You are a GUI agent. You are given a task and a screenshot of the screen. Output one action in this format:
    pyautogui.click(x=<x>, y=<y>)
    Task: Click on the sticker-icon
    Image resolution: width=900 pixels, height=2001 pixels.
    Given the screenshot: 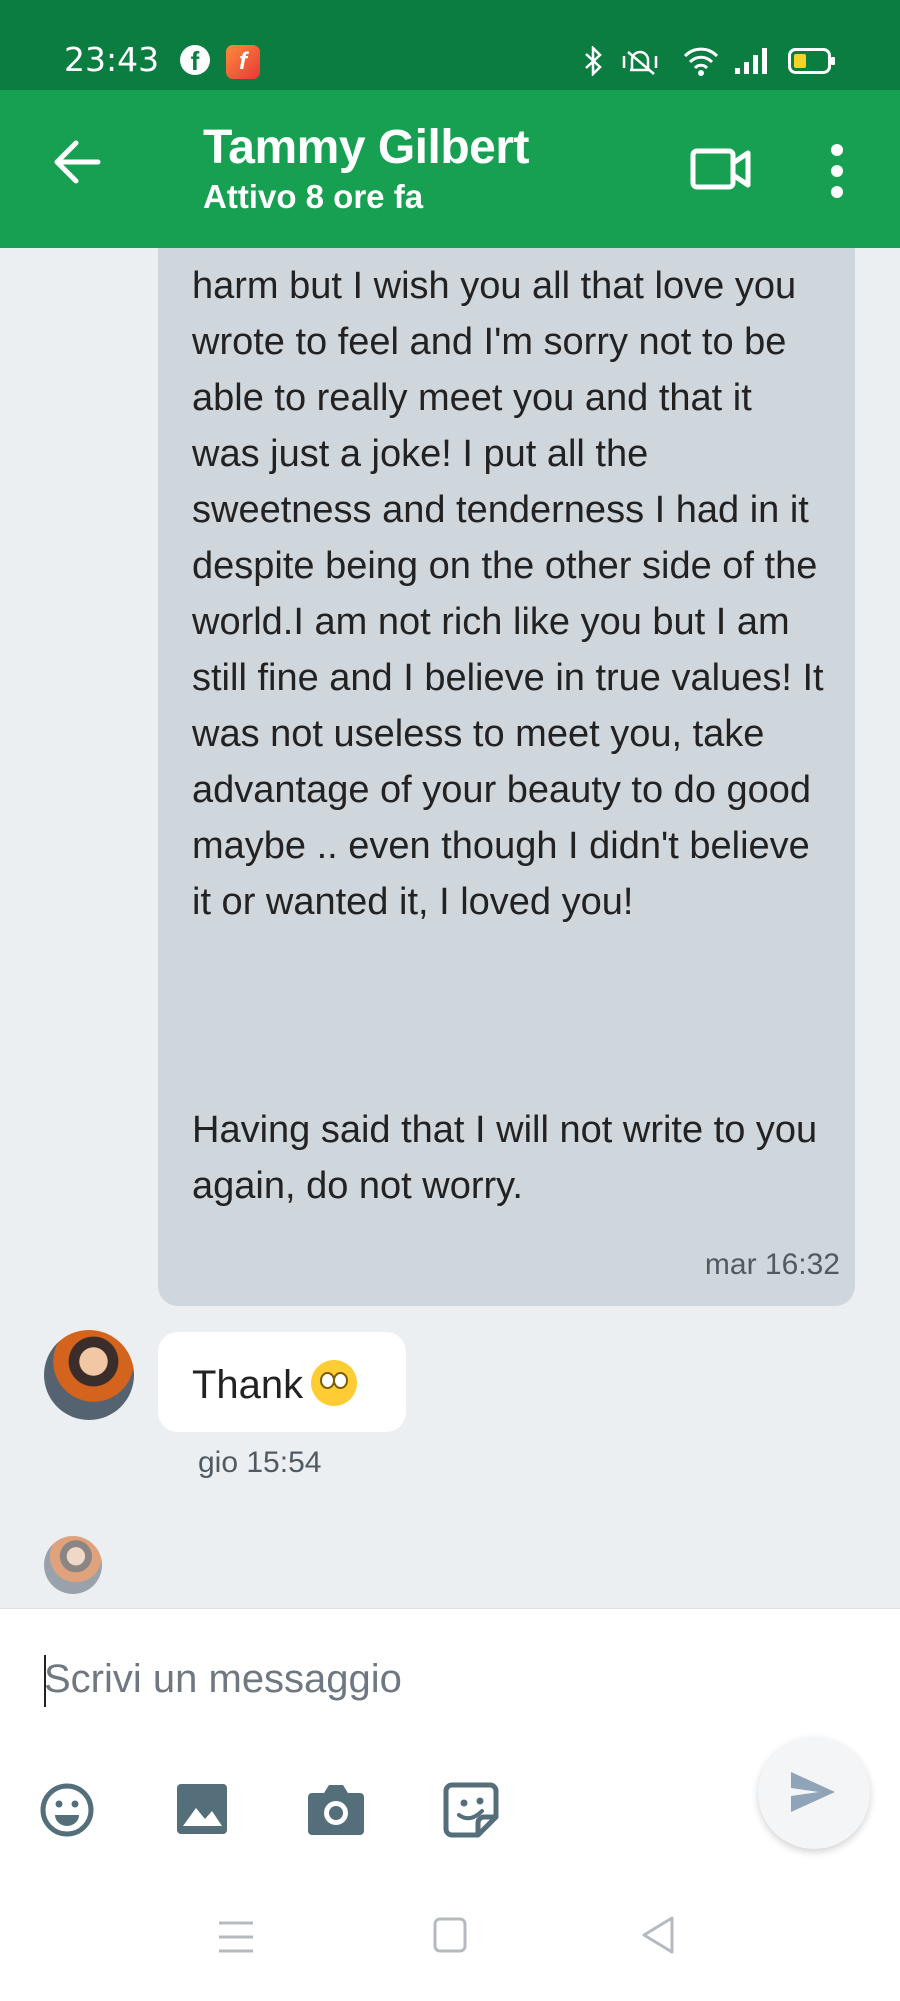 What is the action you would take?
    pyautogui.click(x=471, y=1810)
    